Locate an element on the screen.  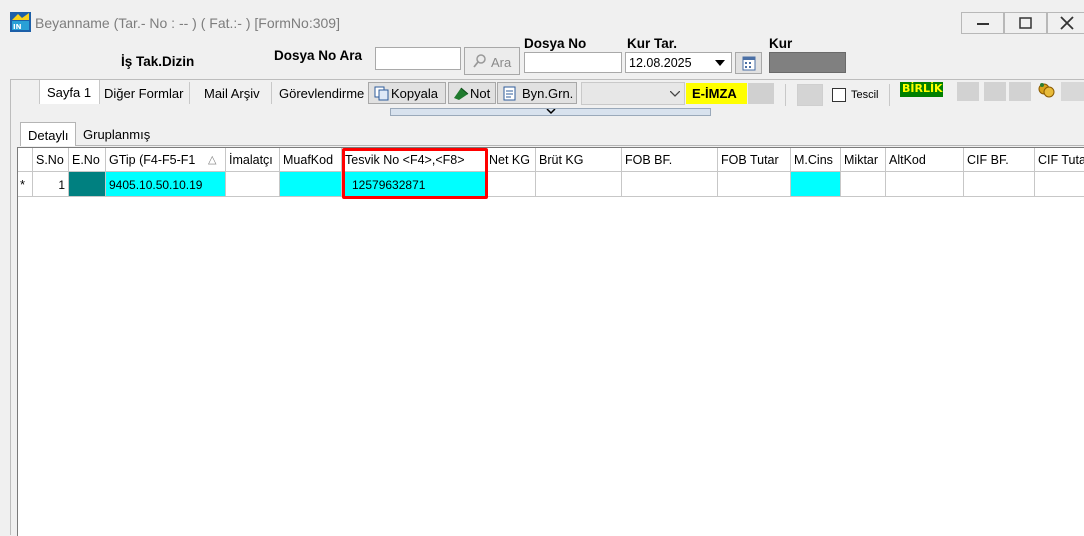
tescil-checkbox is located at coordinates (839, 95).